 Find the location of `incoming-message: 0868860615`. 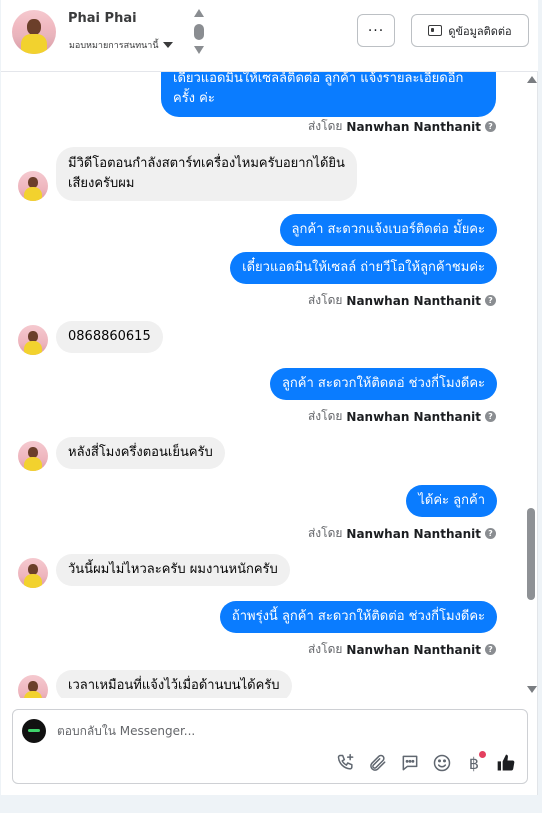

incoming-message: 0868860615 is located at coordinates (109, 337).